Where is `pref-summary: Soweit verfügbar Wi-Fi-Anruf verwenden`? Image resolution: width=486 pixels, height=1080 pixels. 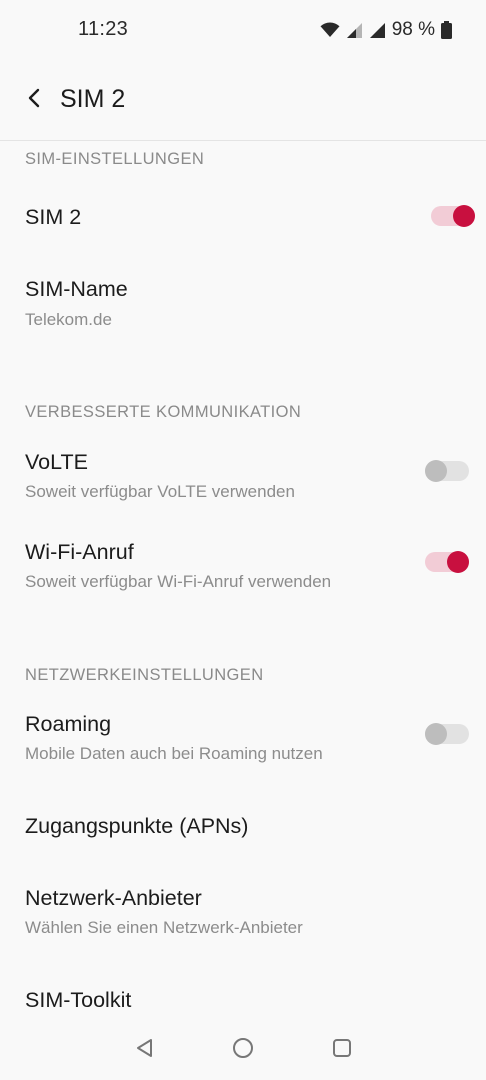 pref-summary: Soweit verfügbar Wi-Fi-Anruf verwenden is located at coordinates (178, 581).